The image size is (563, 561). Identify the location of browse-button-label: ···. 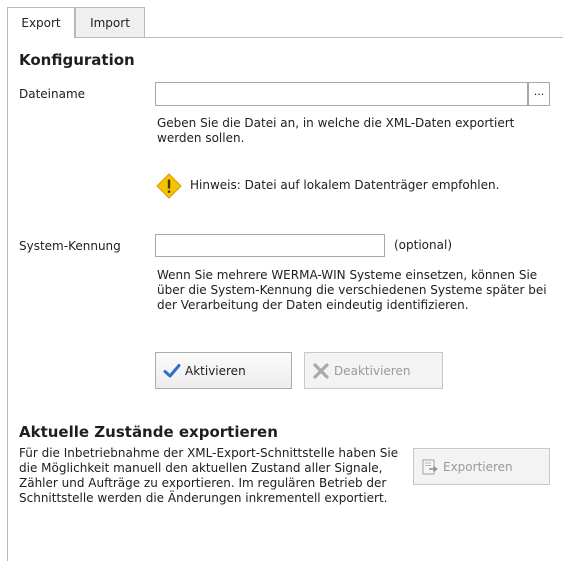
(539, 94).